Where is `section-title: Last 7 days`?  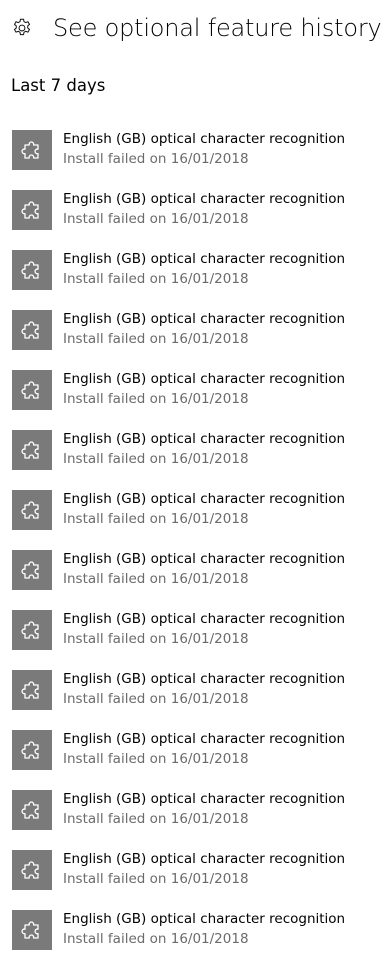 section-title: Last 7 days is located at coordinates (58, 85).